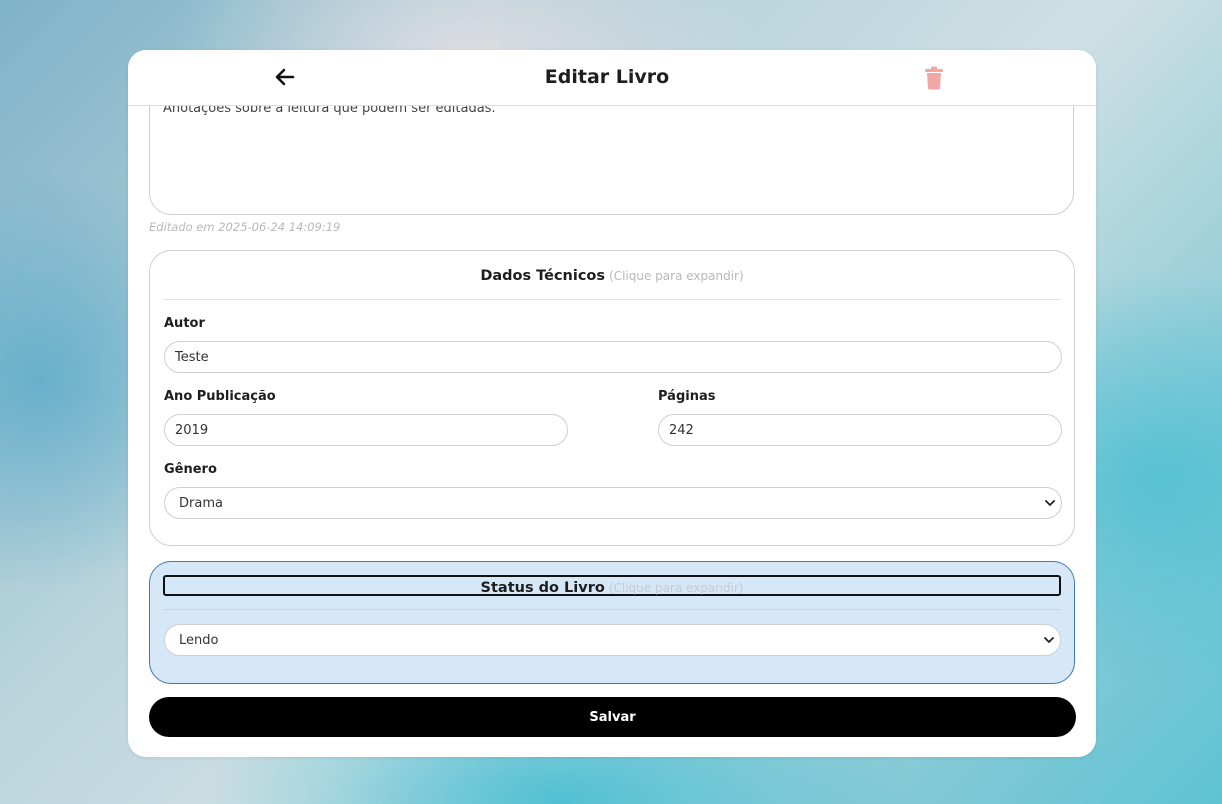 Image resolution: width=1222 pixels, height=804 pixels. What do you see at coordinates (245, 227) in the screenshot?
I see `edited-timestamp: Editado em 2025-06-24 14:09:19` at bounding box center [245, 227].